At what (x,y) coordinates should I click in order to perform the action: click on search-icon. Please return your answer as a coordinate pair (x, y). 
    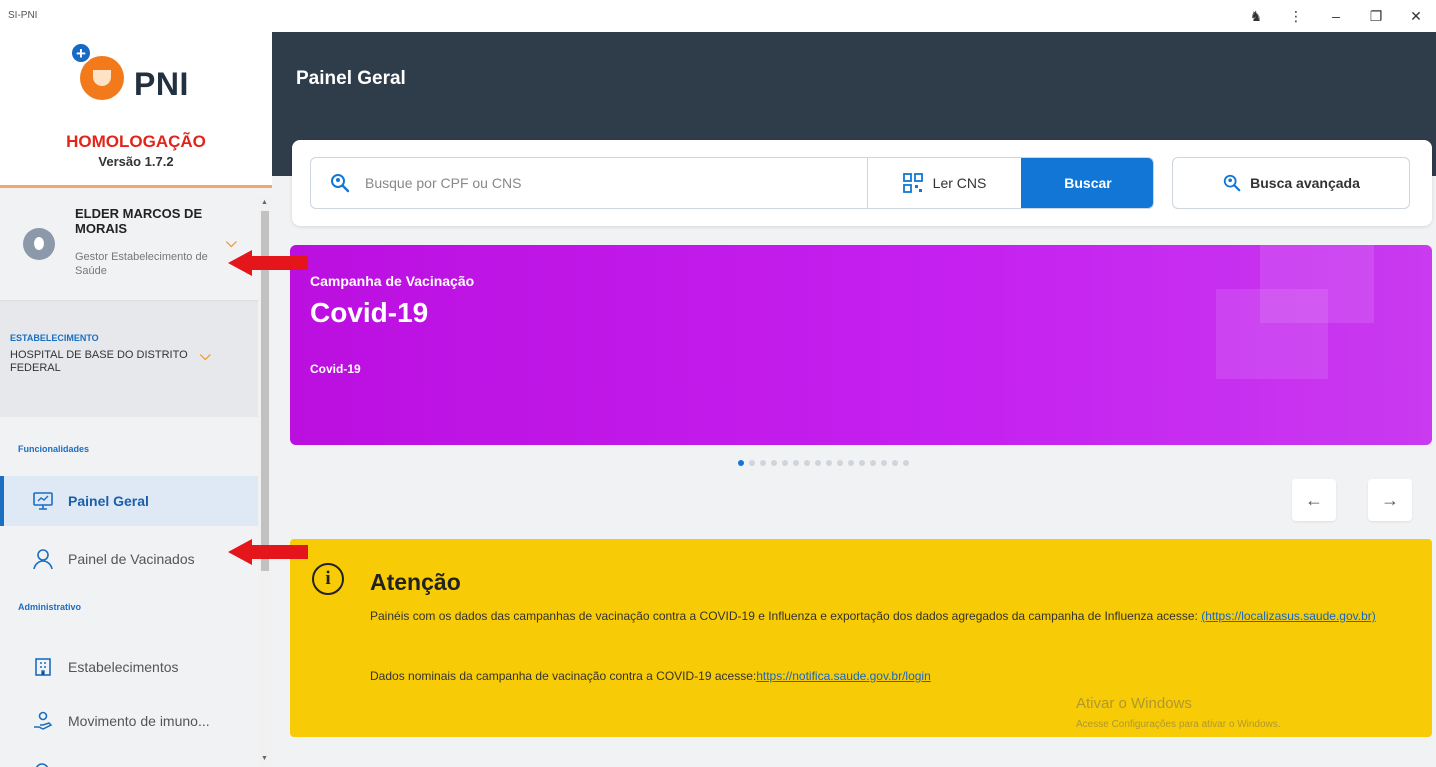
    Looking at the image, I should click on (1232, 183).